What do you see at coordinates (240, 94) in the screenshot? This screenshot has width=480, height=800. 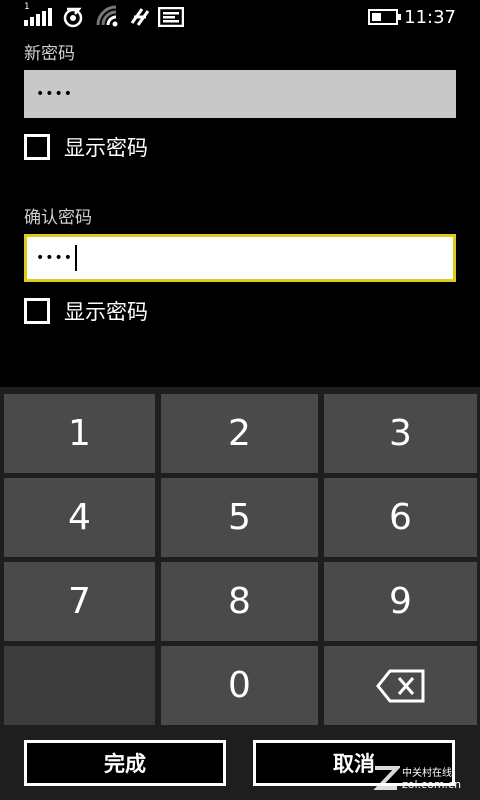 I see `new-password-field: ••••` at bounding box center [240, 94].